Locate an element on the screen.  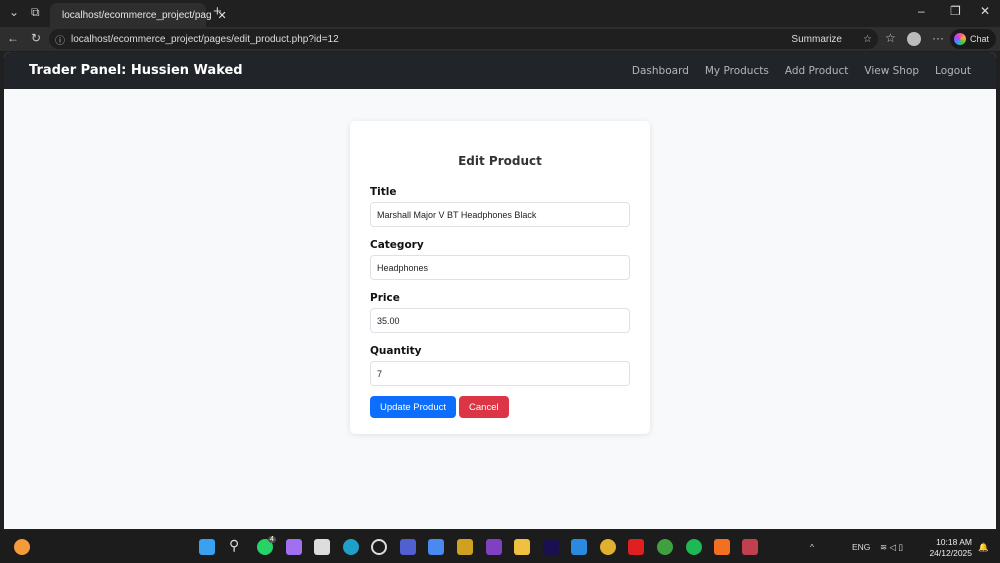
language-indicator: ENG is located at coordinates (861, 547).